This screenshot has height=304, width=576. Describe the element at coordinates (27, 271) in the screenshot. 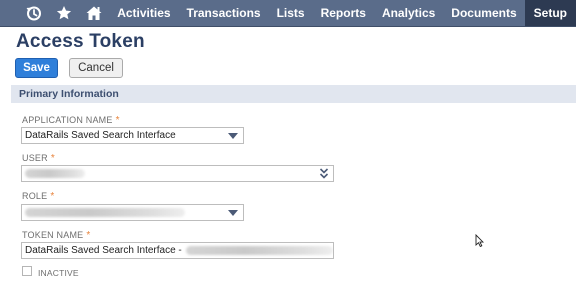

I see `inactive-checkbox` at that location.